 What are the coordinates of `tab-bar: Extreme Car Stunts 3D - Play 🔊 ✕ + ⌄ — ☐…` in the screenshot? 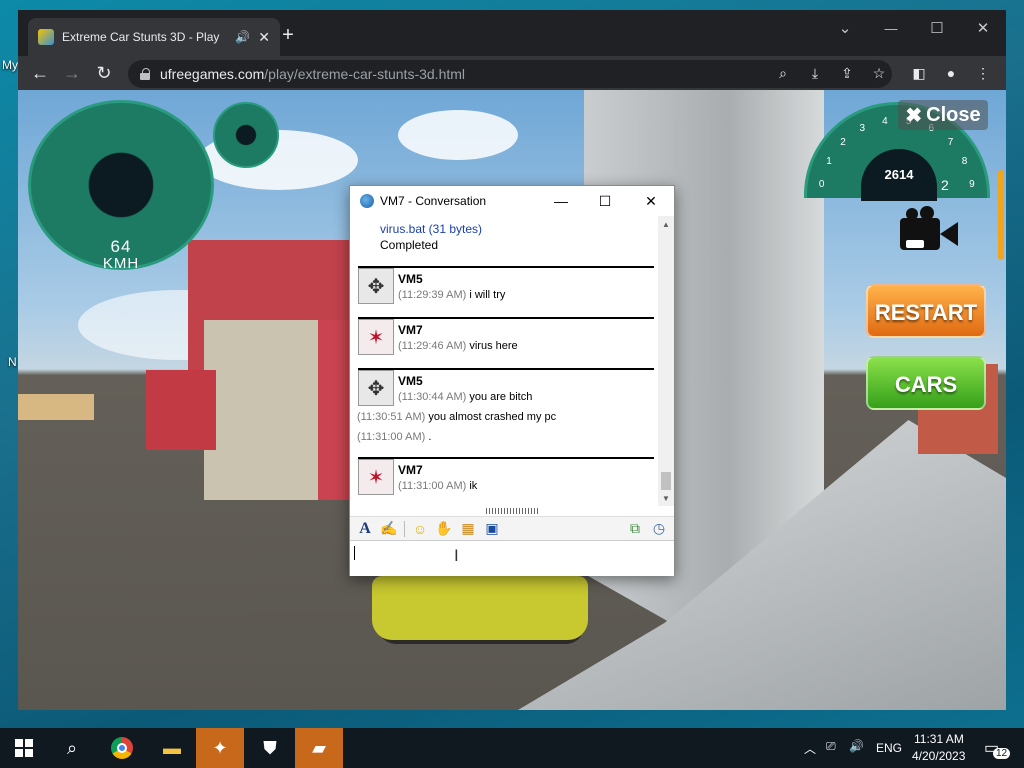 It's located at (512, 33).